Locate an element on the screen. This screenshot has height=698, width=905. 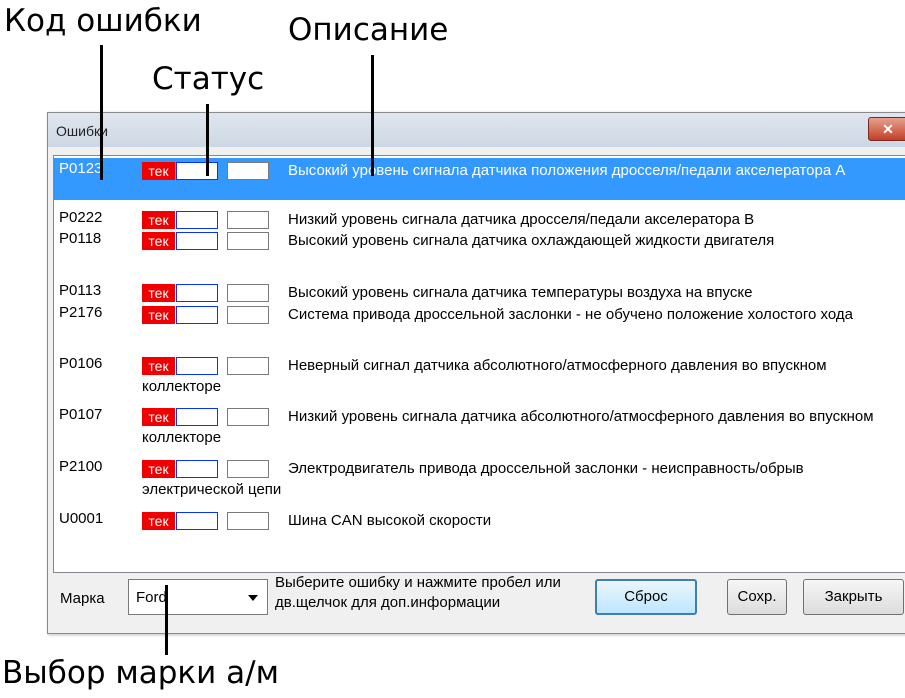
close-button: Закрыть is located at coordinates (853, 597).